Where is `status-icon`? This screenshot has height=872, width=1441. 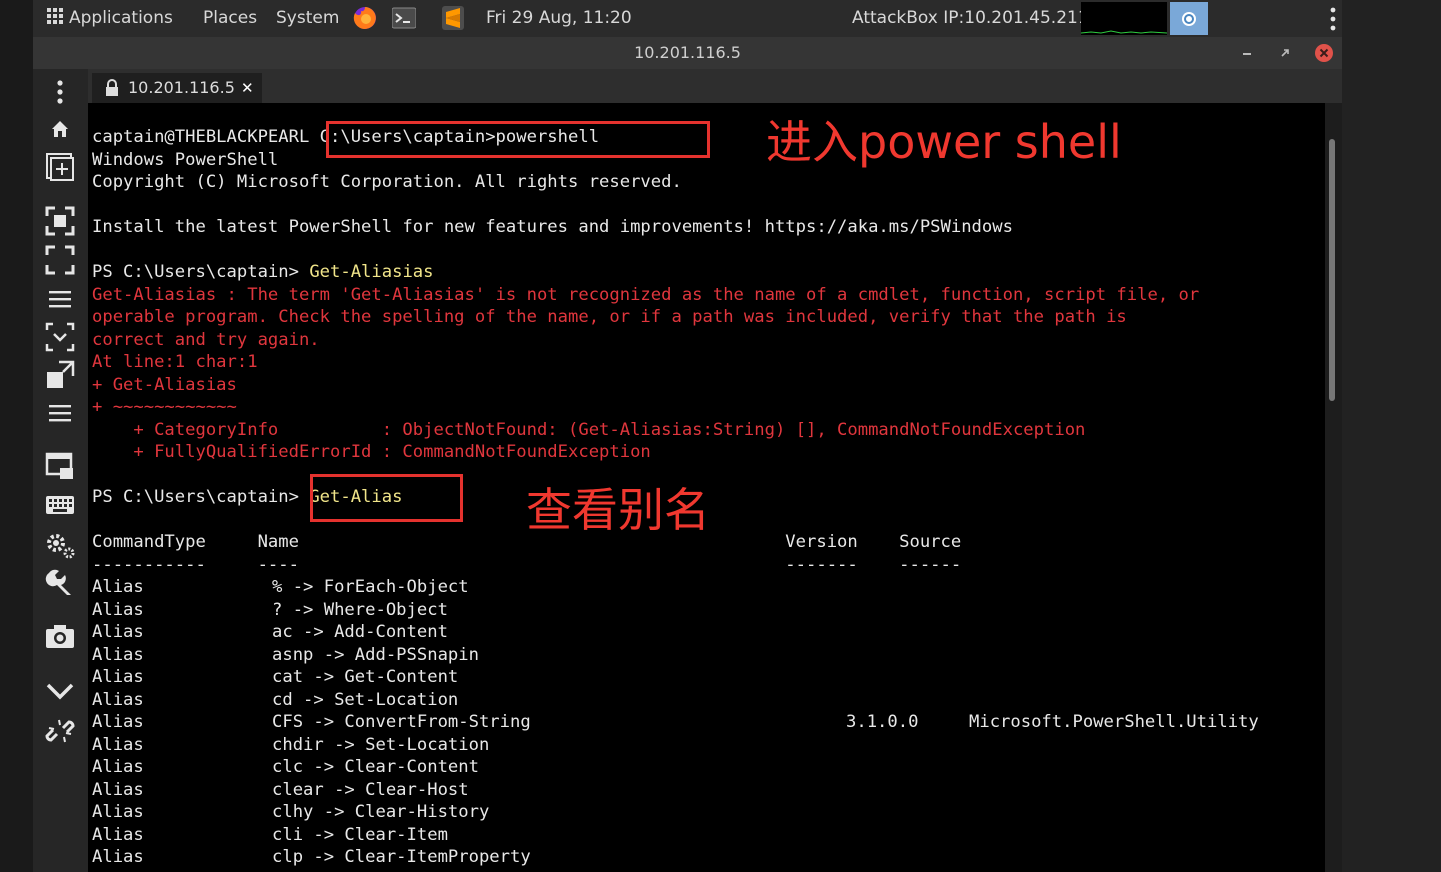
status-icon is located at coordinates (1189, 18).